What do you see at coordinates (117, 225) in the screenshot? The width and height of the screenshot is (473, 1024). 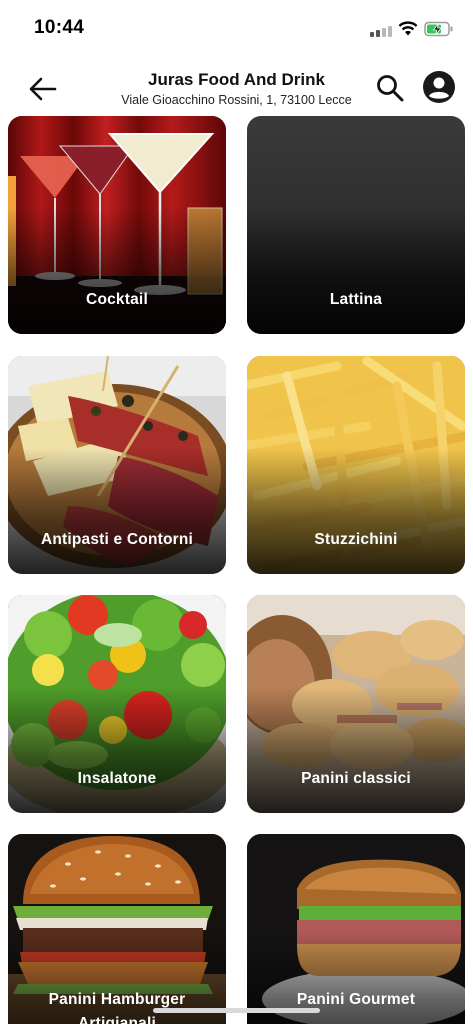 I see `category-card-cocktail: Cocktail` at bounding box center [117, 225].